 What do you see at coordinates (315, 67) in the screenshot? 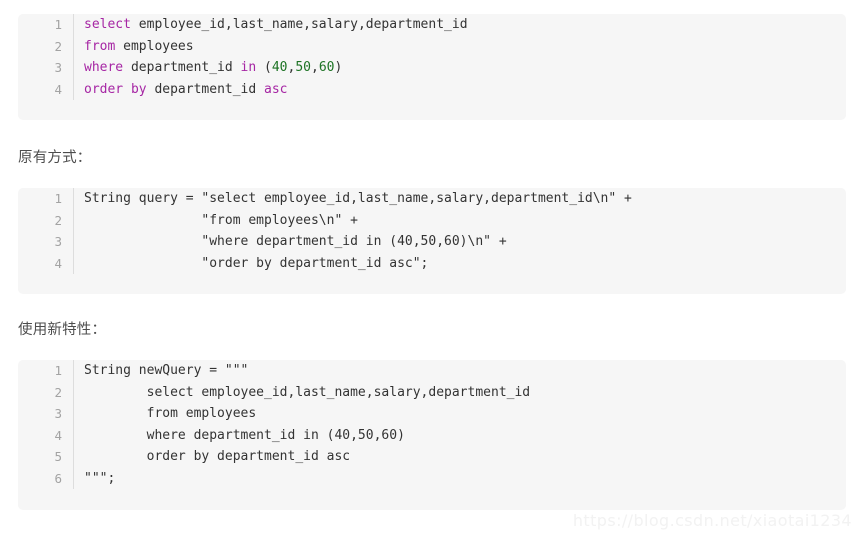
I see `code-token-plain: ,` at bounding box center [315, 67].